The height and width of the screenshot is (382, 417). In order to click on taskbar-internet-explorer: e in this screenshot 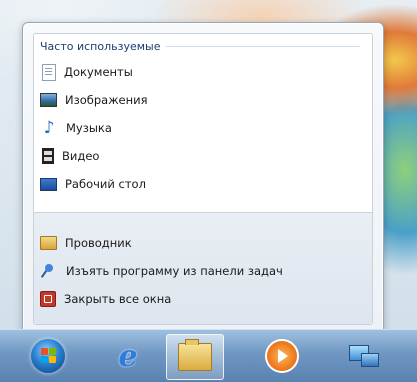, I will do `click(128, 356)`.